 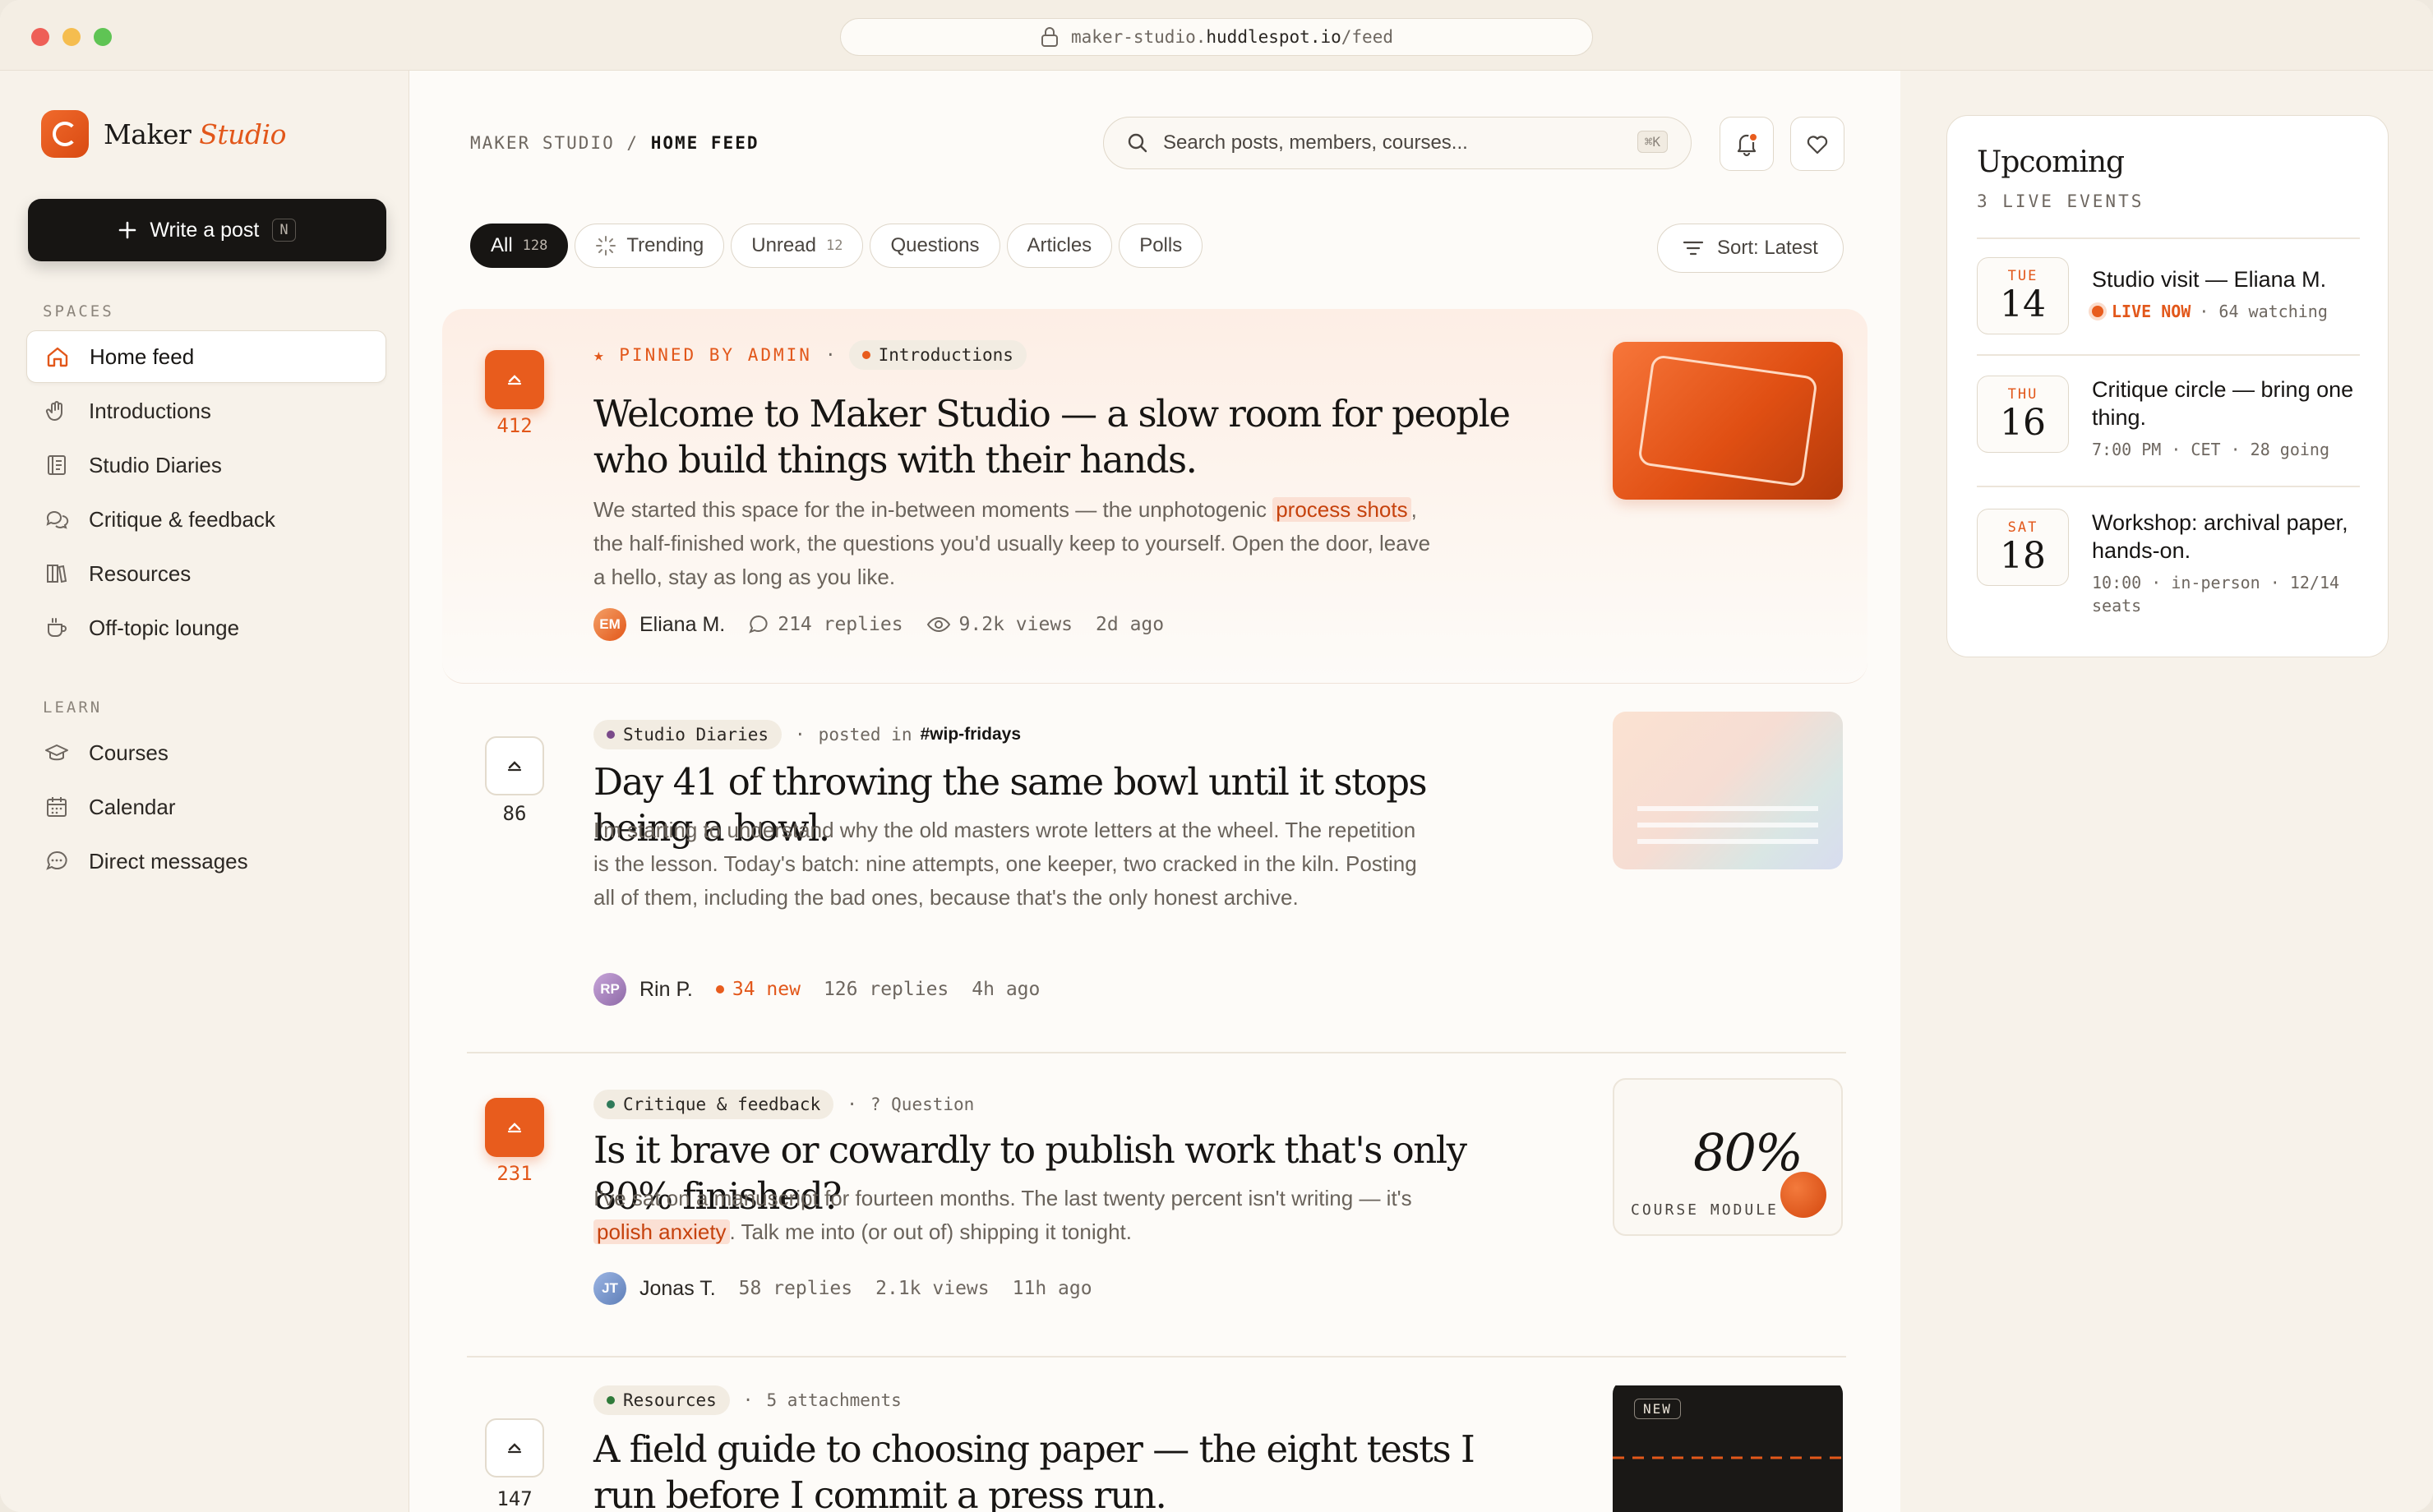 I want to click on post-tag: Critique & feedback, so click(x=713, y=1105).